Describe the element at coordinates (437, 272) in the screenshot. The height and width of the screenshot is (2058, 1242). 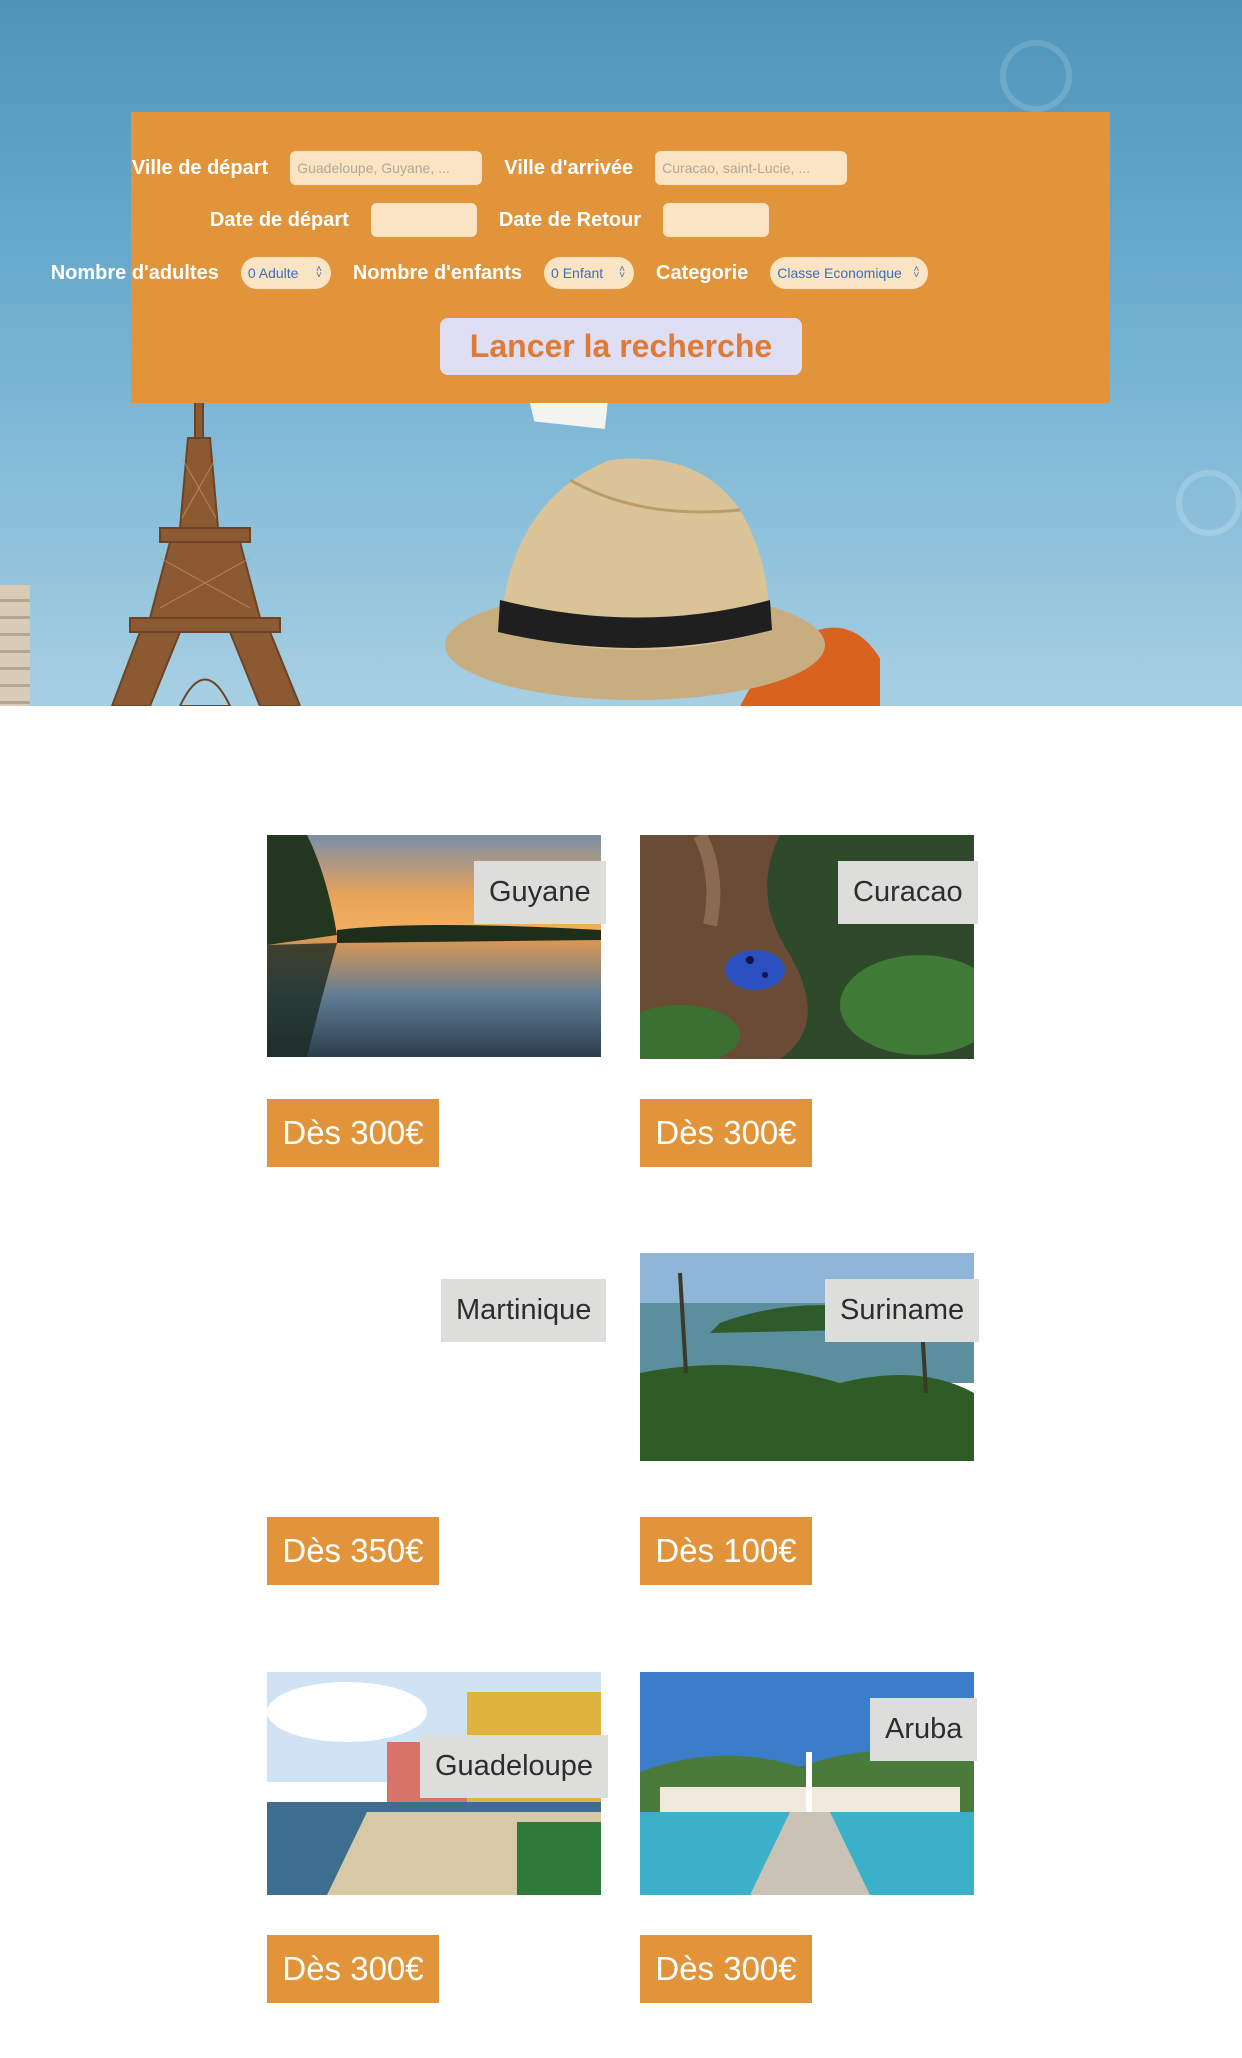
I see `children-label: Nombre d'enfants` at that location.